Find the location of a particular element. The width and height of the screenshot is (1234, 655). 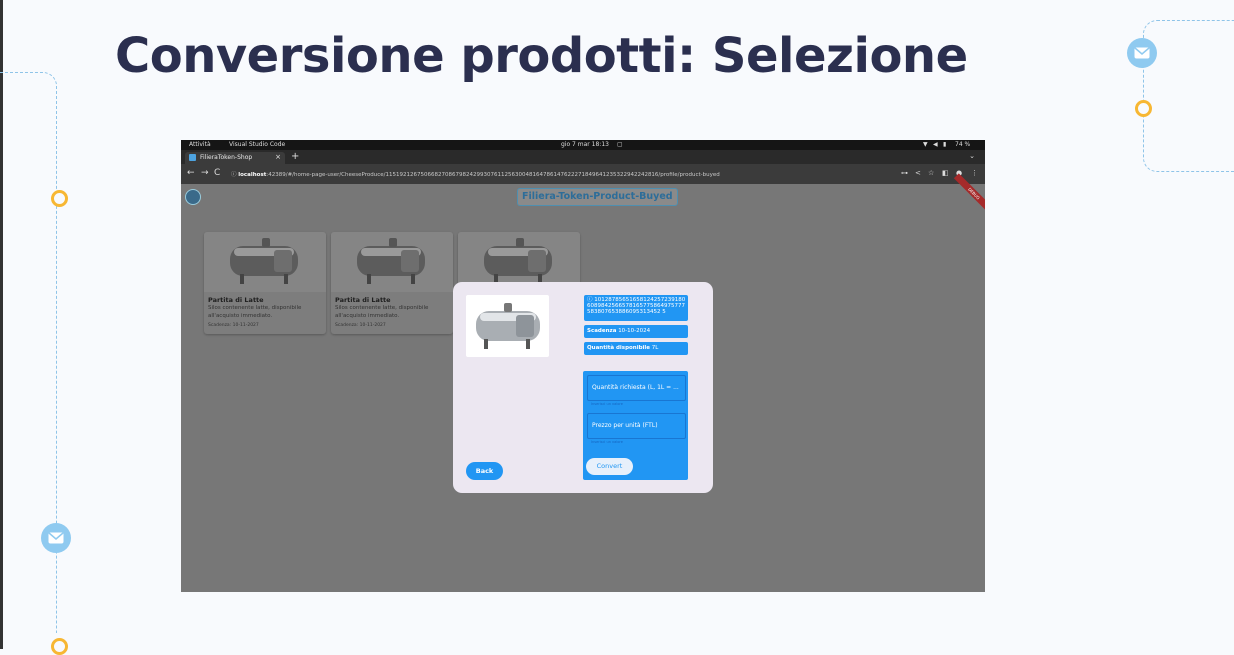

back-button: Back is located at coordinates (484, 471).